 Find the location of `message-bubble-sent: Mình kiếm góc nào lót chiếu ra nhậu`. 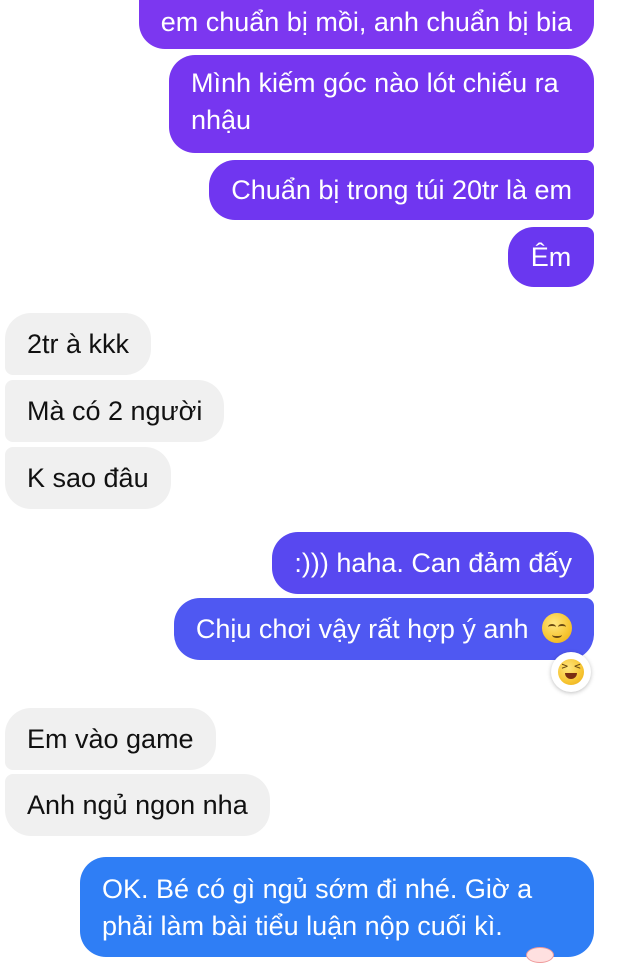

message-bubble-sent: Mình kiếm góc nào lót chiếu ra nhậu is located at coordinates (381, 104).